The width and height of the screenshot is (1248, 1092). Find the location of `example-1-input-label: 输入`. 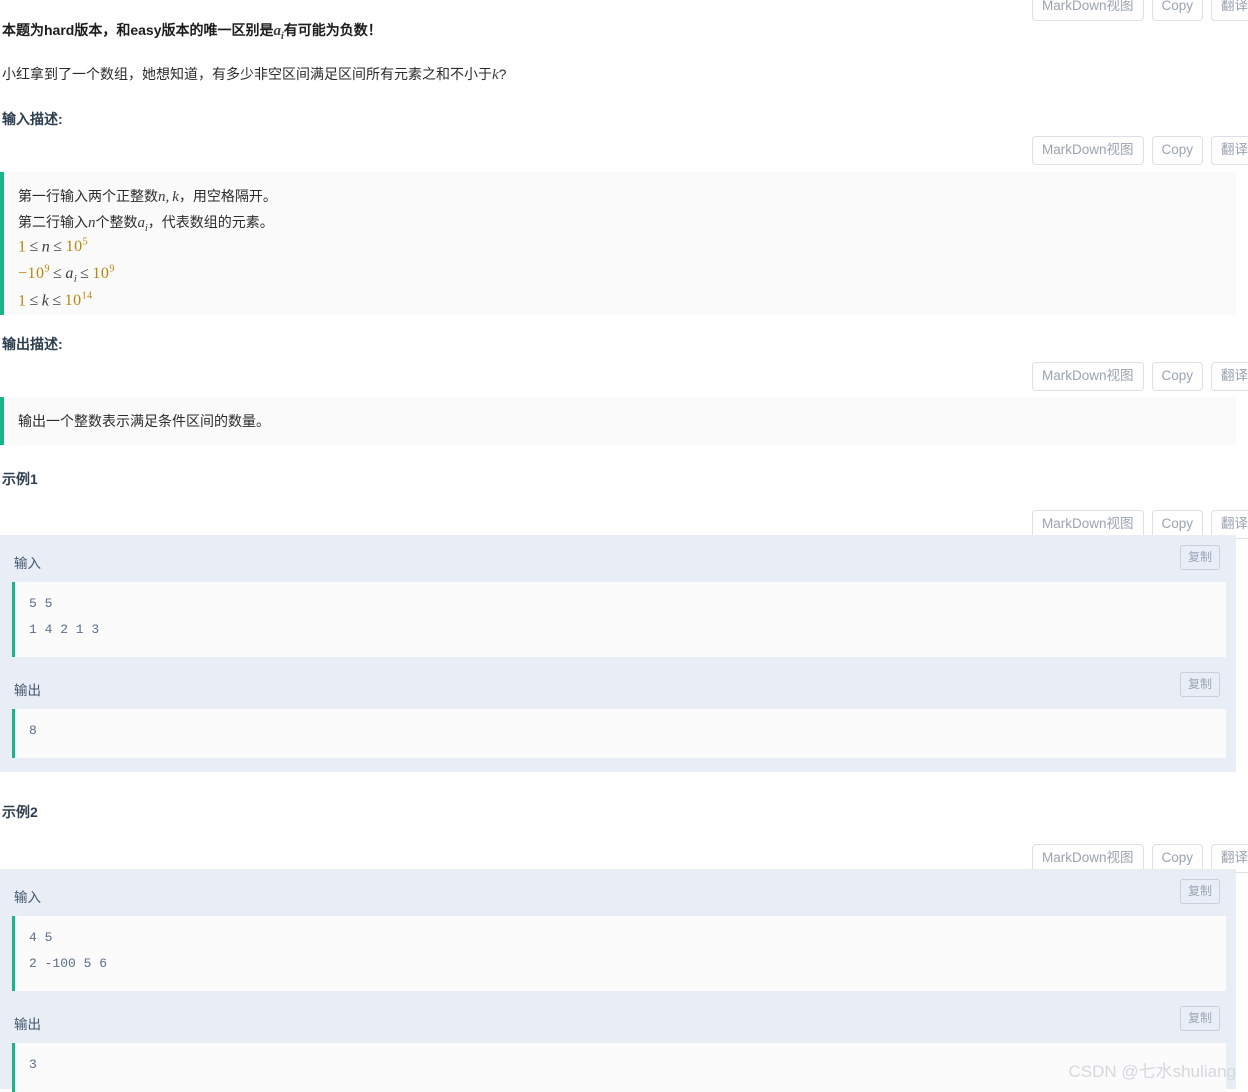

example-1-input-label: 输入 is located at coordinates (27, 563).